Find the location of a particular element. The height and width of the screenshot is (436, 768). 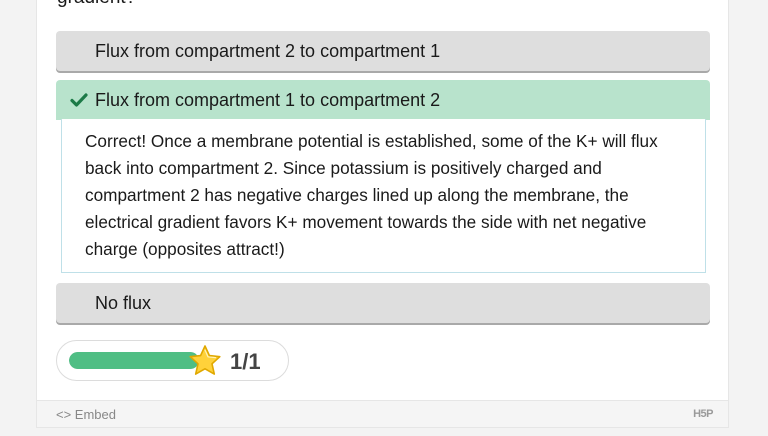

answer-option-label: Flux from compartment 1 to compartment 2 is located at coordinates (268, 100).